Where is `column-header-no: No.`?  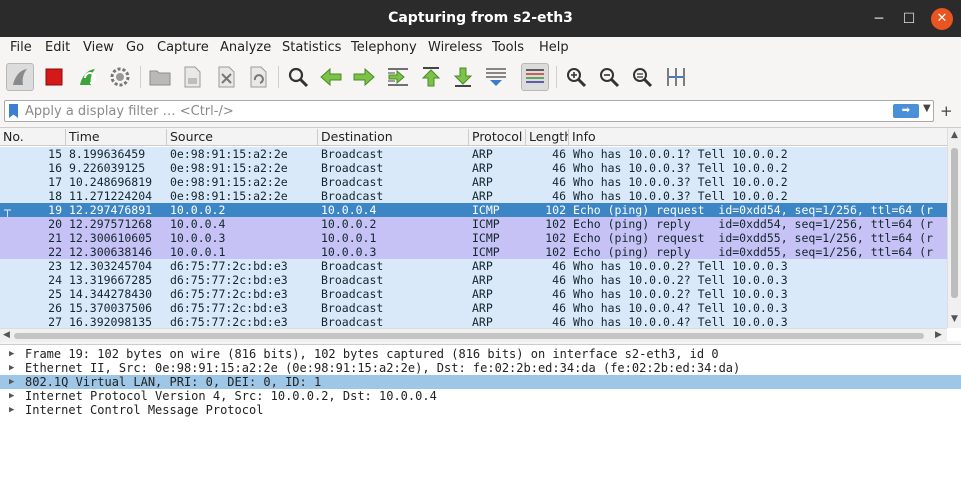 column-header-no: No. is located at coordinates (33, 137).